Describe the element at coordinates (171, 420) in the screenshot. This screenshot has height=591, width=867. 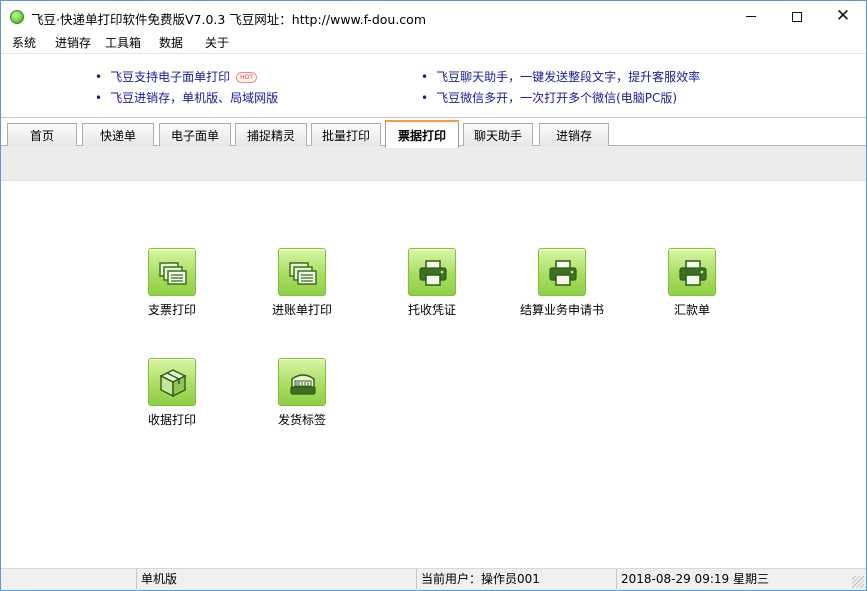
I see `tile-label: 收据打印` at that location.